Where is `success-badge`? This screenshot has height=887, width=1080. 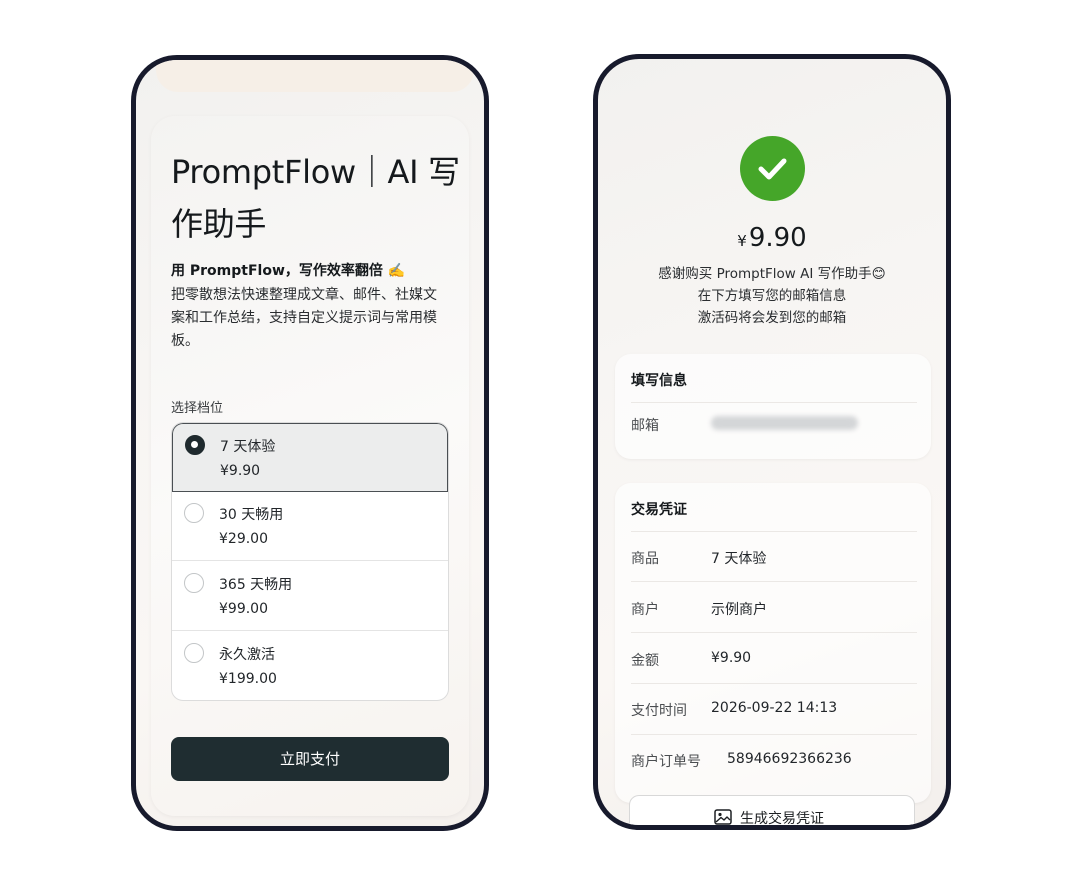
success-badge is located at coordinates (772, 168).